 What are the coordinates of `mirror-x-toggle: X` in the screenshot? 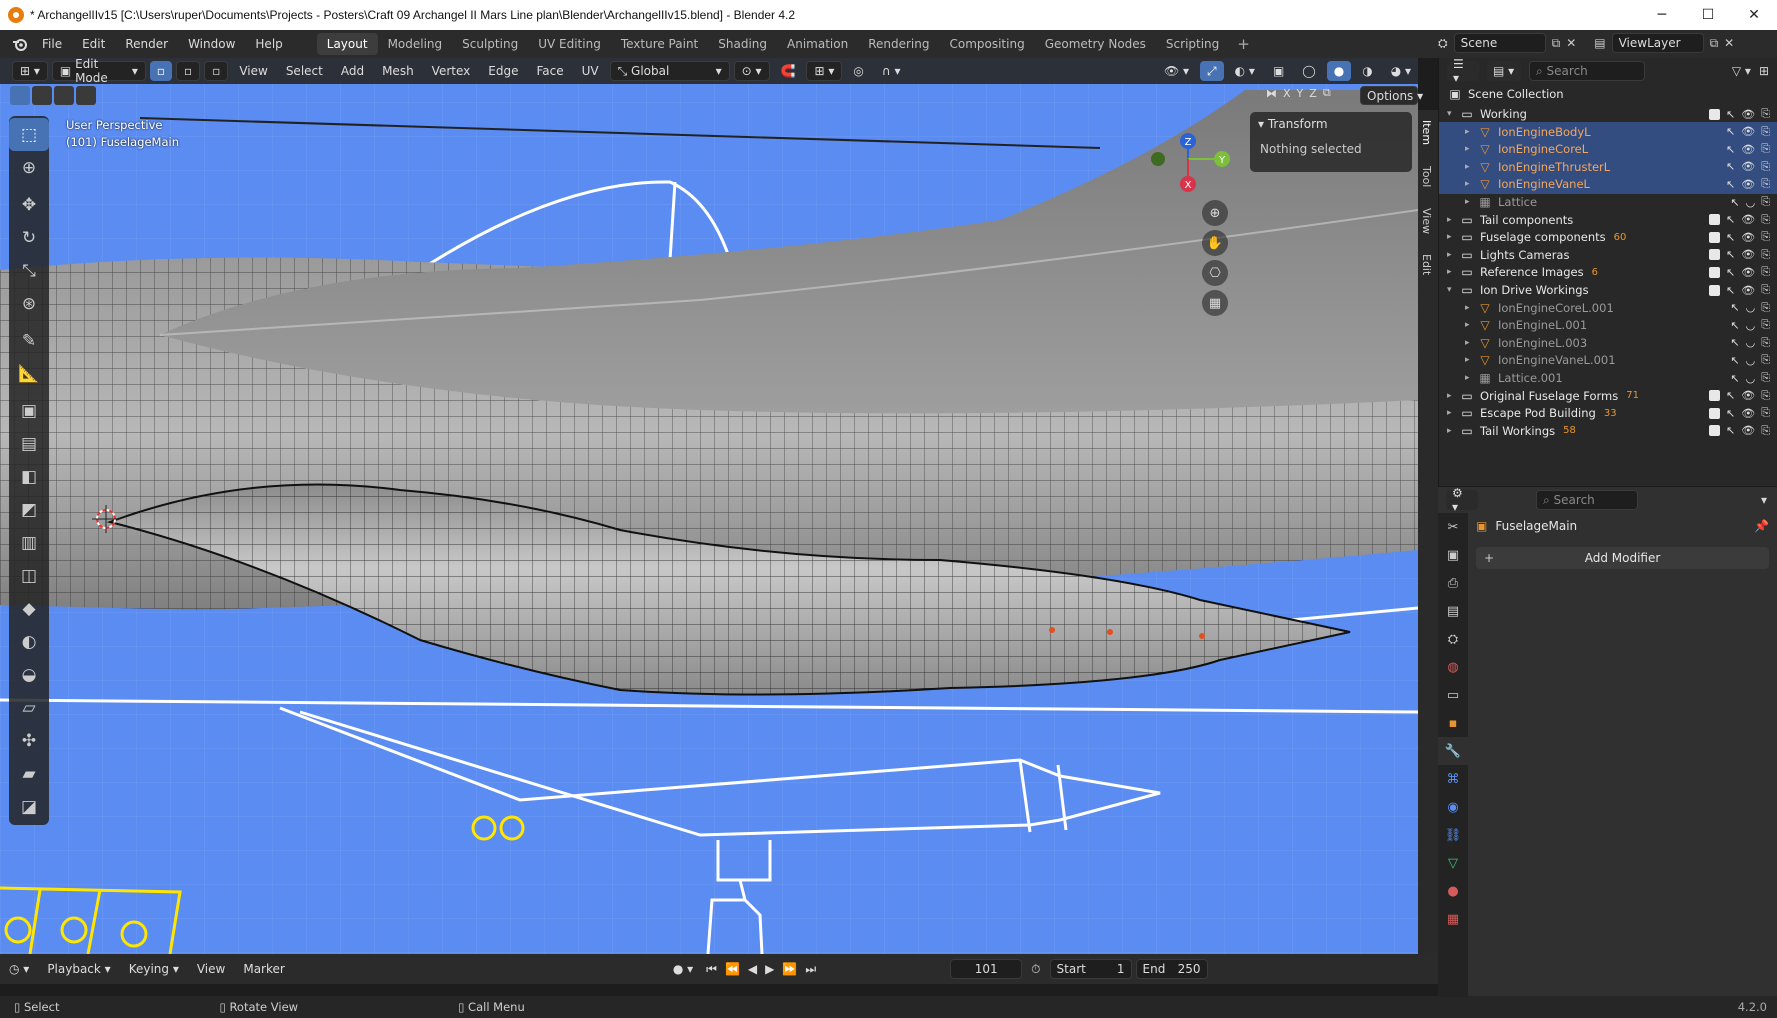 It's located at (1287, 93).